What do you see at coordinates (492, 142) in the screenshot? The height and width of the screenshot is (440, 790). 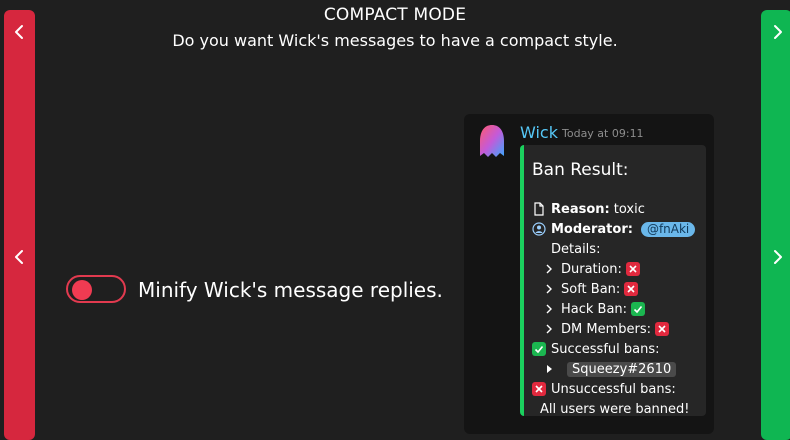 I see `avatar` at bounding box center [492, 142].